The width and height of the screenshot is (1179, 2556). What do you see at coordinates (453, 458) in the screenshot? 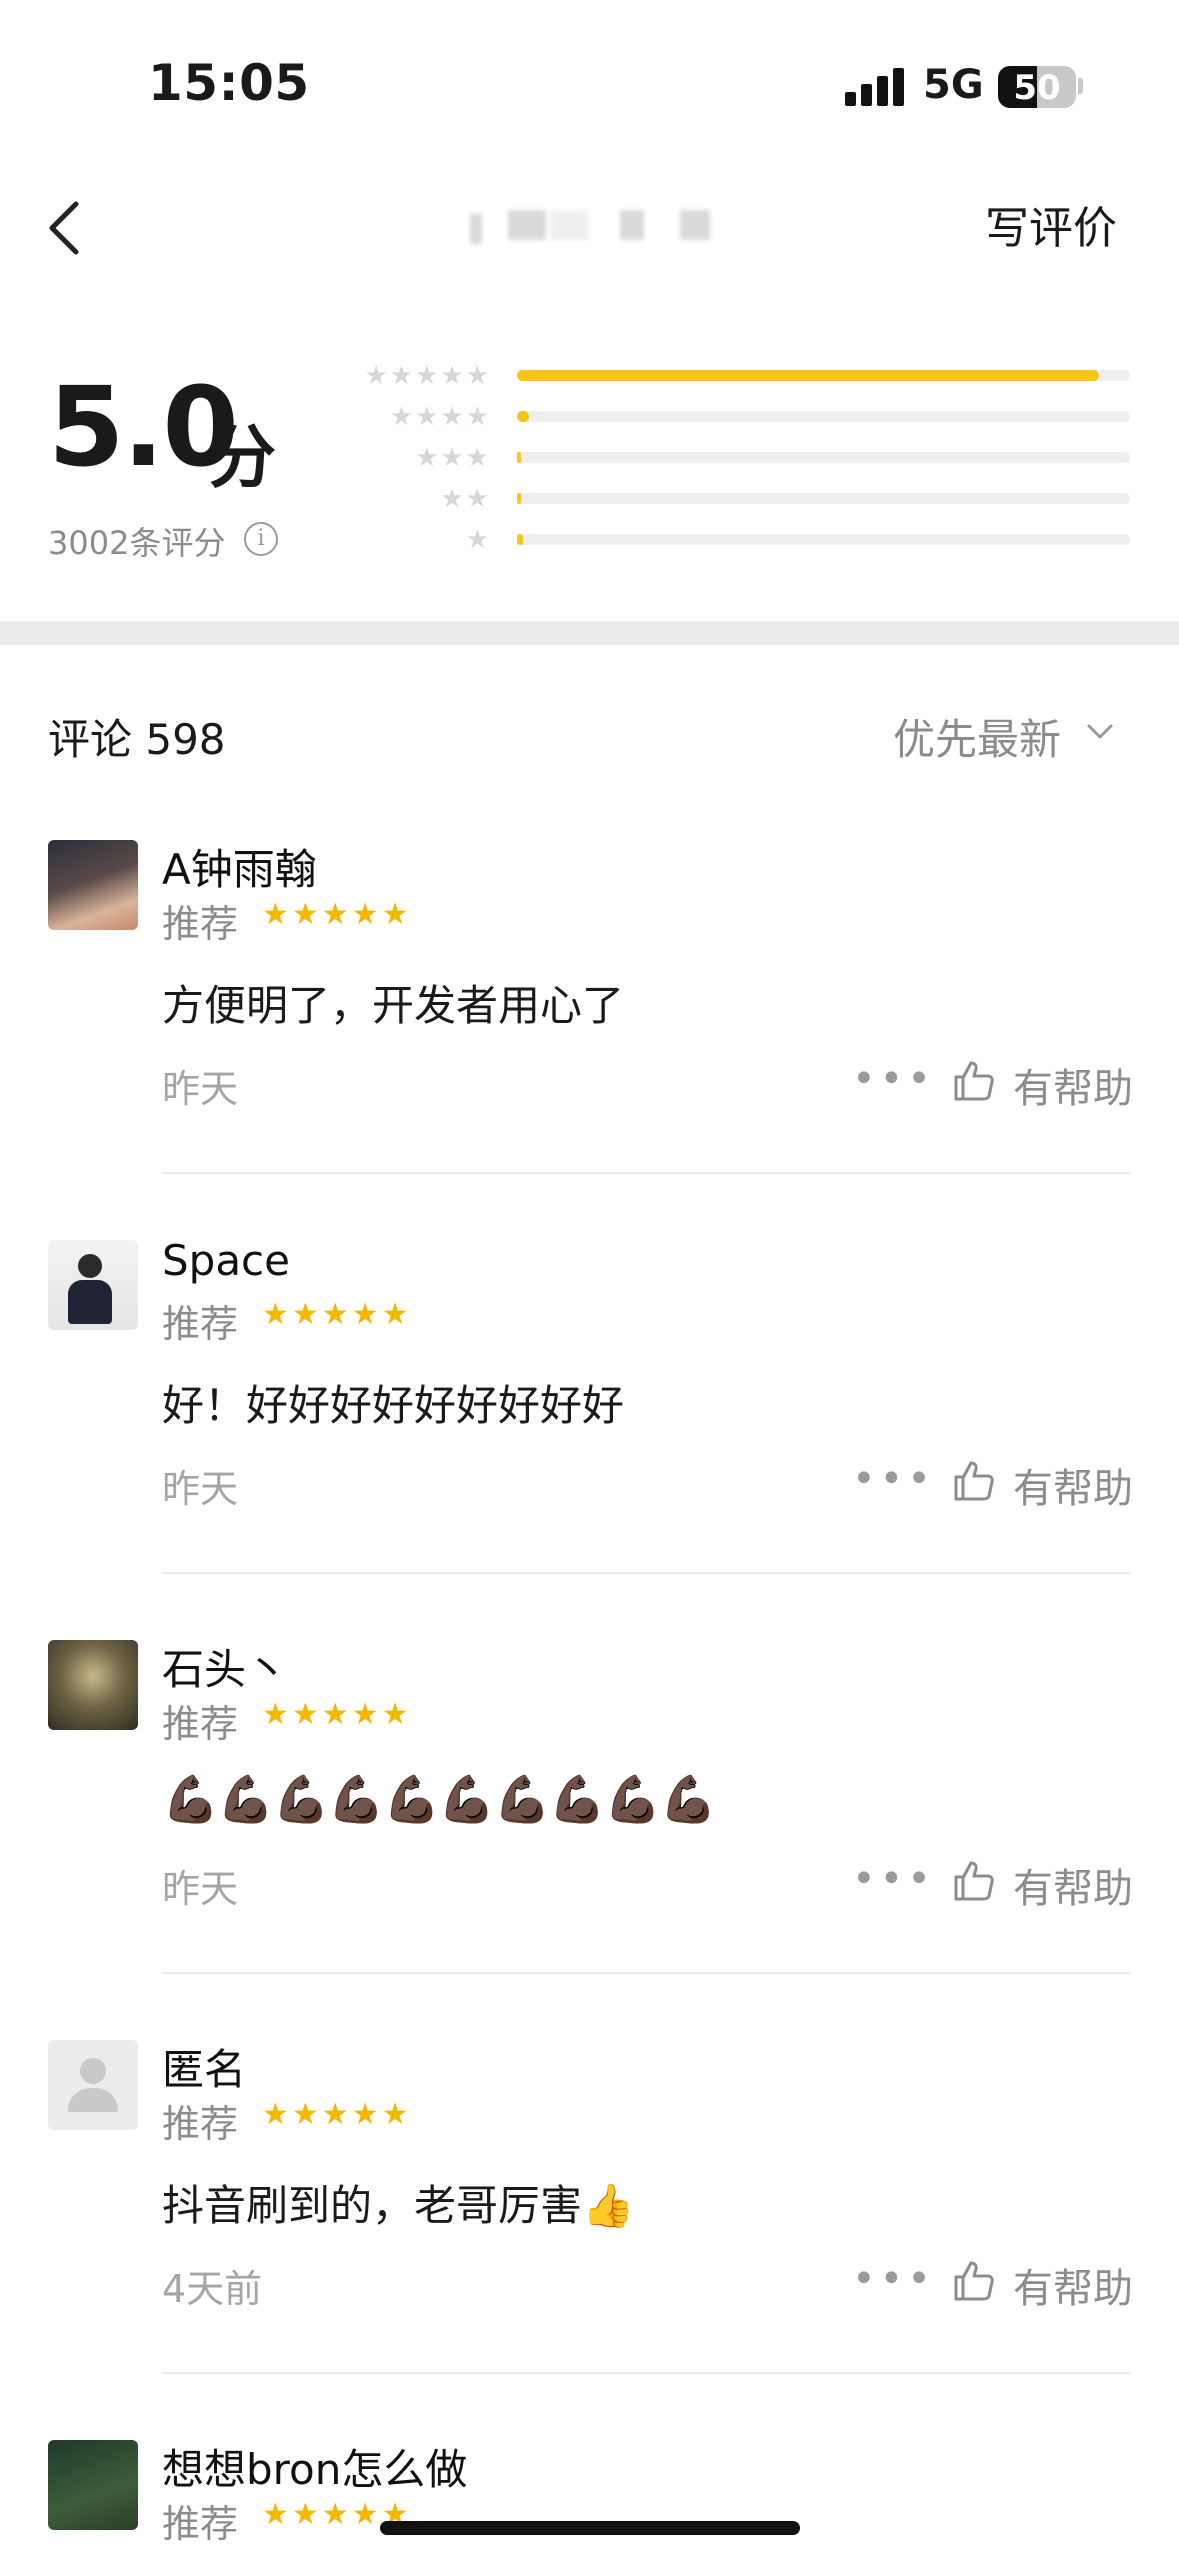
I see `three-star-label: ★★★` at bounding box center [453, 458].